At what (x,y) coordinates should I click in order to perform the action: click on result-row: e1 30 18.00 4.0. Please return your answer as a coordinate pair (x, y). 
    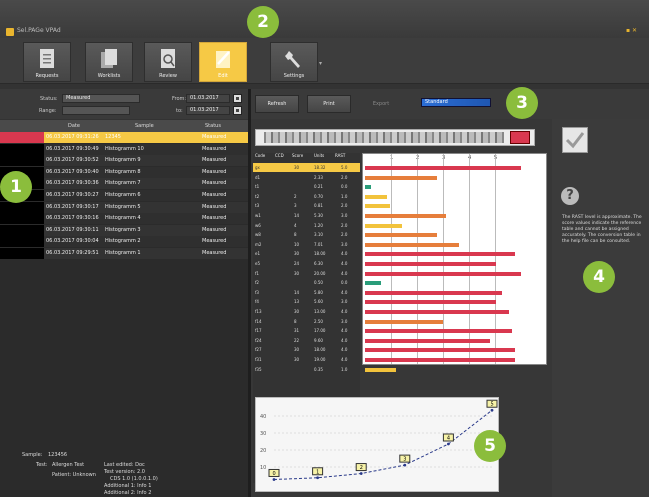
    Looking at the image, I should click on (306, 253).